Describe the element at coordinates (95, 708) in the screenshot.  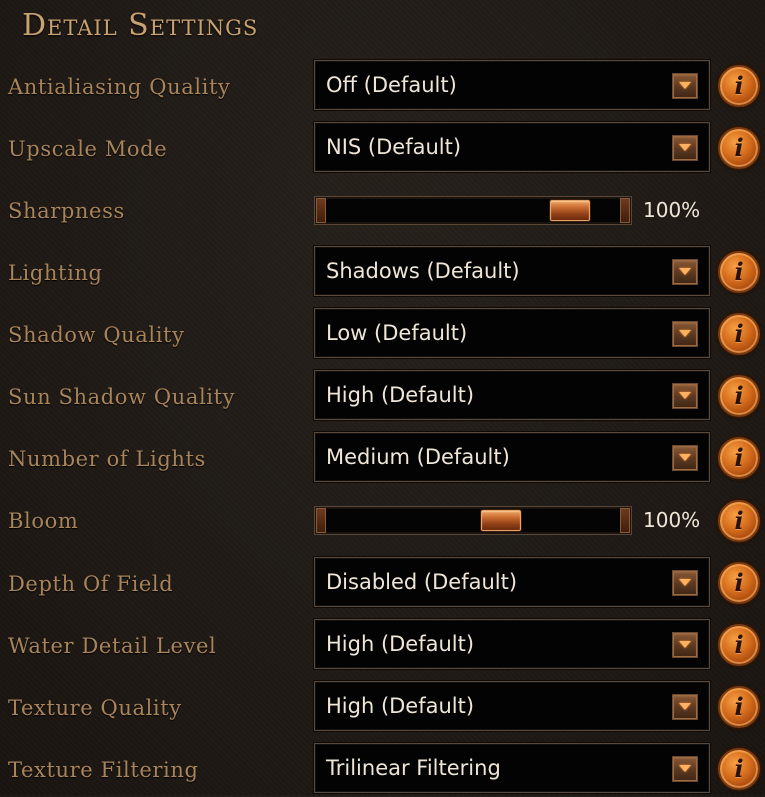
I see `setting-label: Texture Quality` at that location.